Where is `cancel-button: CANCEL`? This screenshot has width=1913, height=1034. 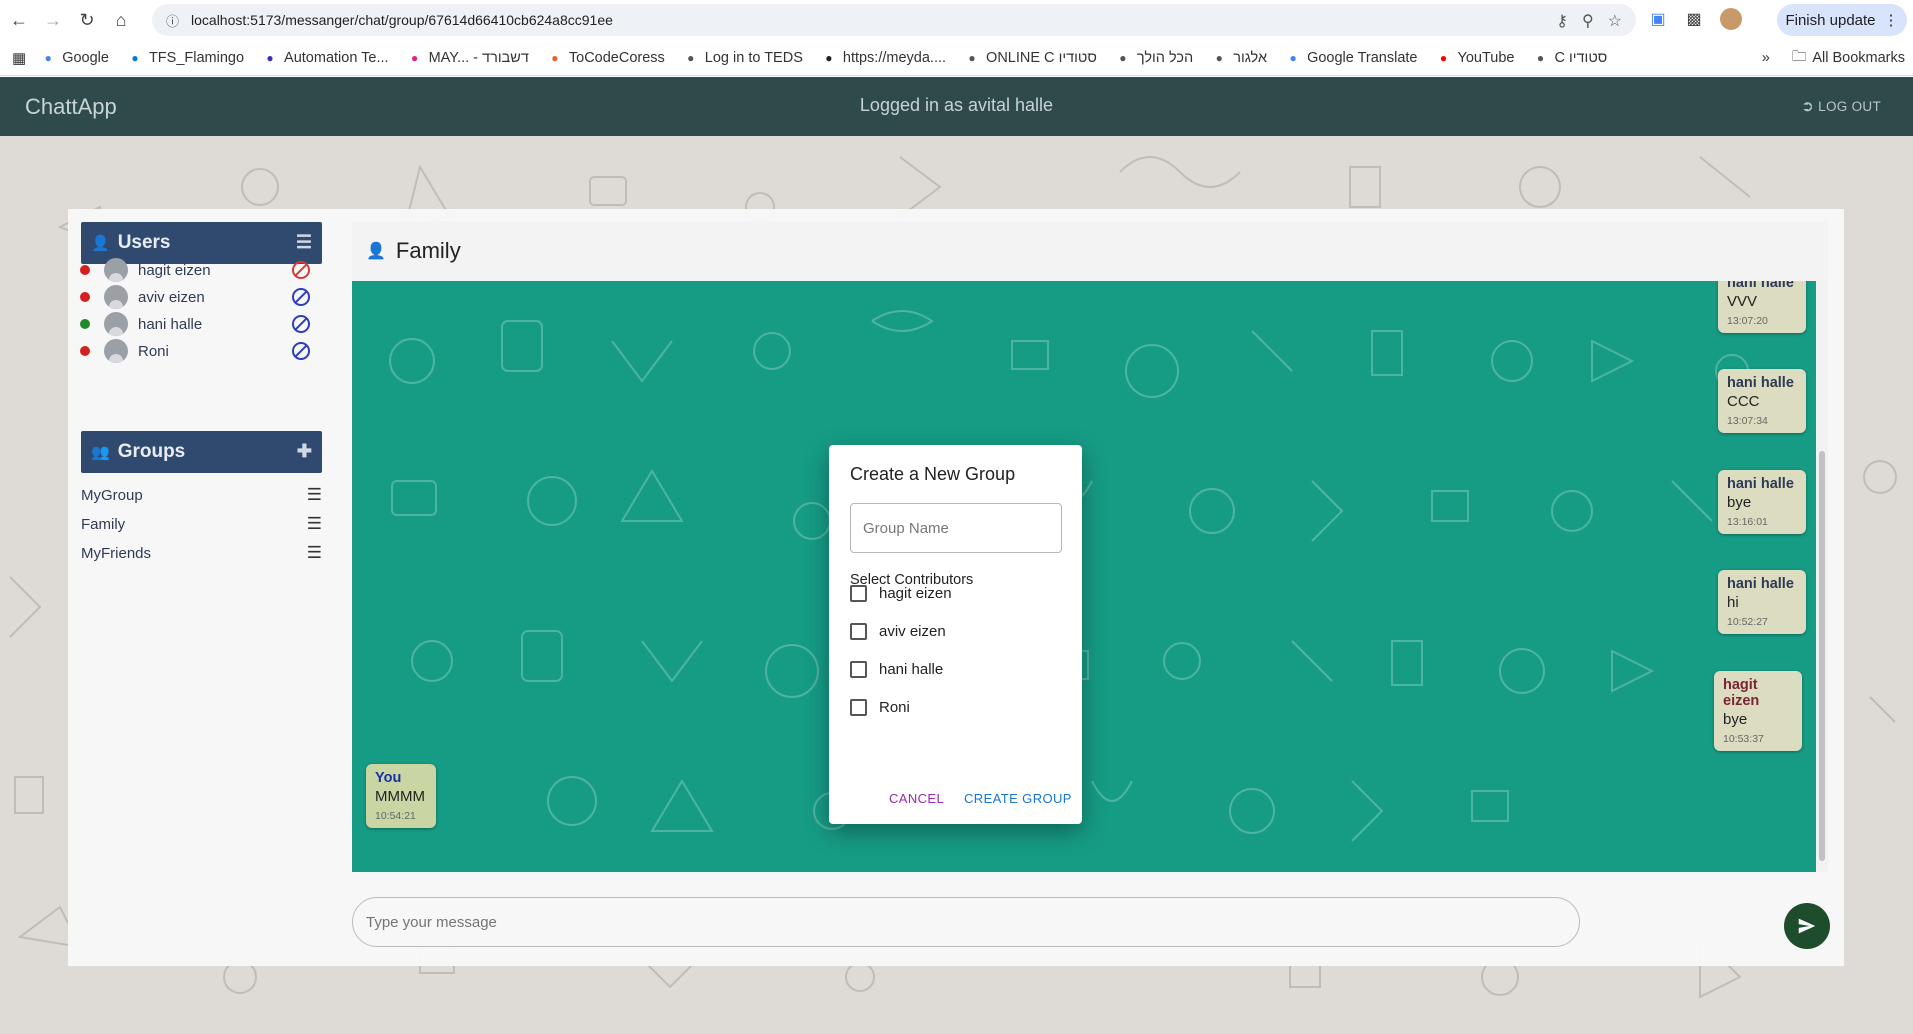 cancel-button: CANCEL is located at coordinates (916, 798).